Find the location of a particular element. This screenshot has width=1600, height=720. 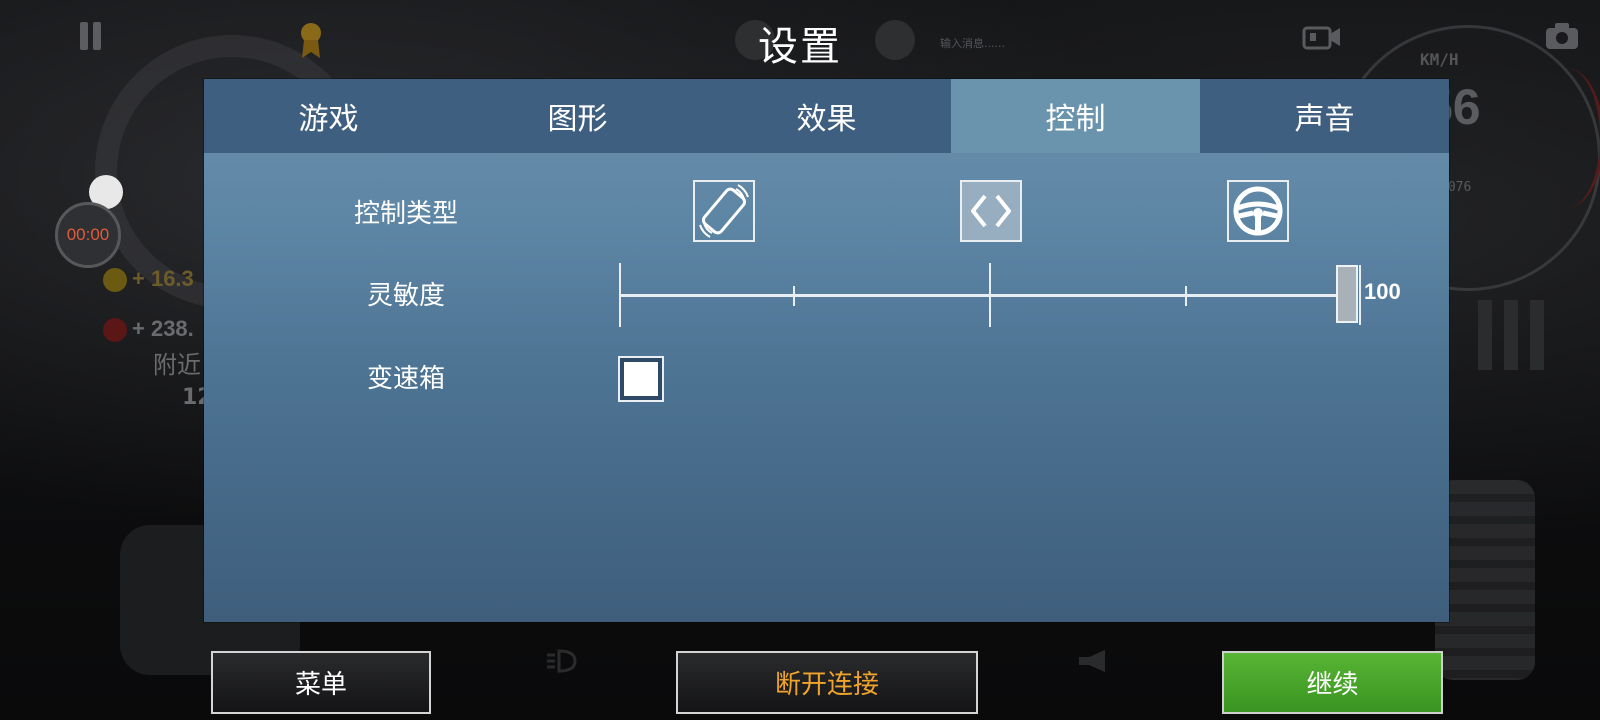

phone-tilt-icon is located at coordinates (724, 211).